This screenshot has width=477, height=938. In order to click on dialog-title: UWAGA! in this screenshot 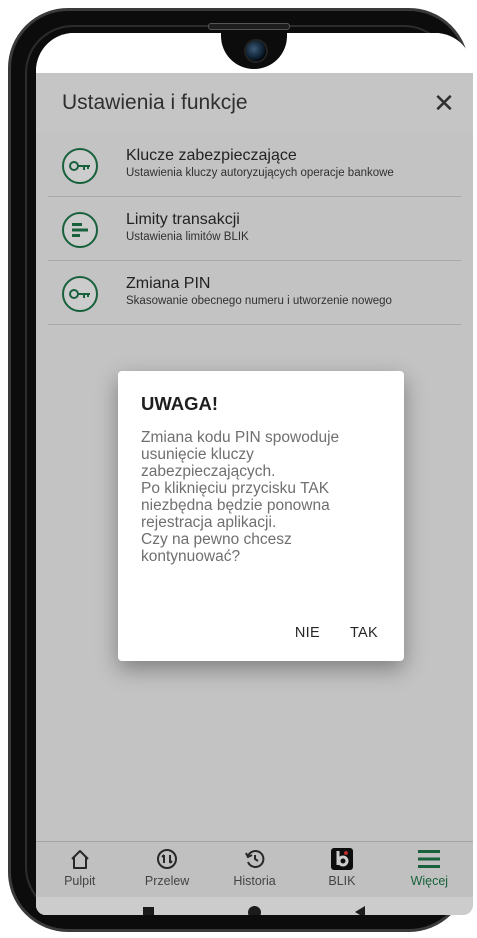, I will do `click(180, 403)`.